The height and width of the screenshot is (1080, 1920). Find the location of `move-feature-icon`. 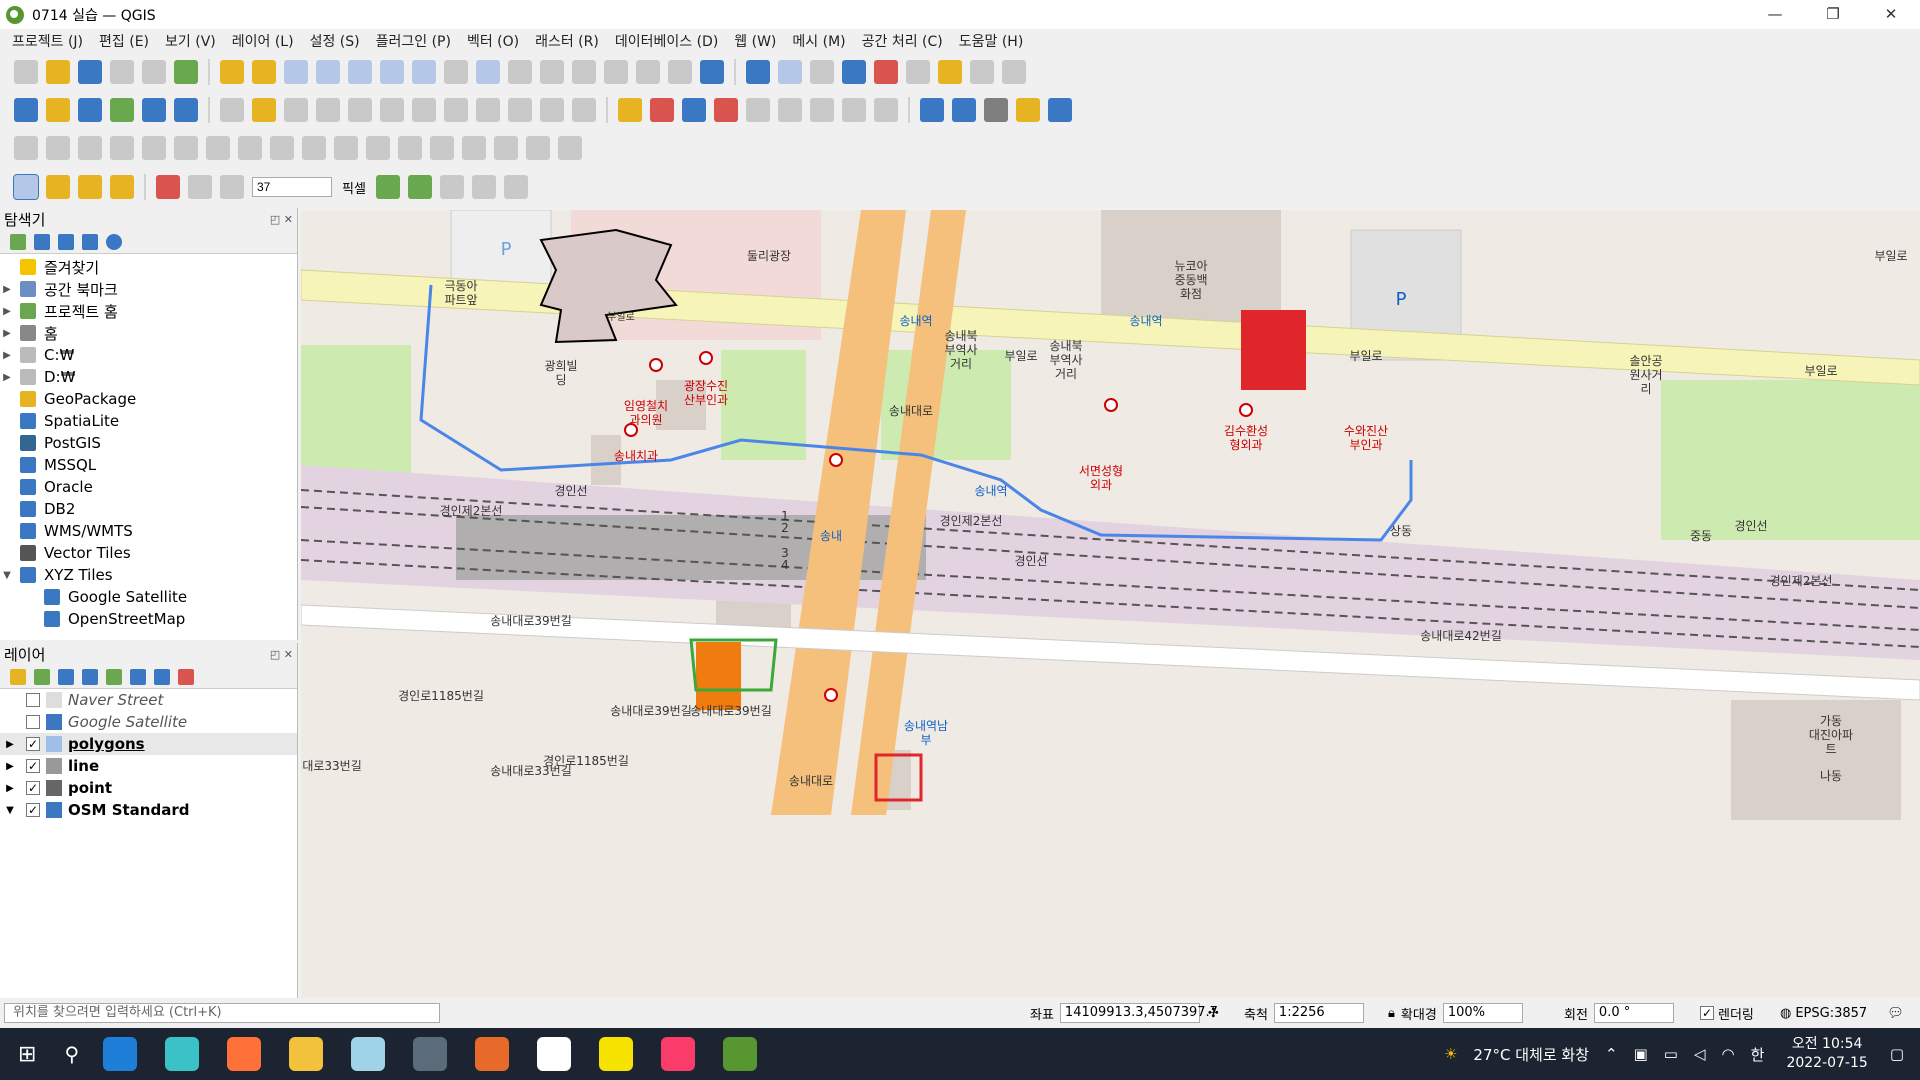

move-feature-icon is located at coordinates (58, 148).